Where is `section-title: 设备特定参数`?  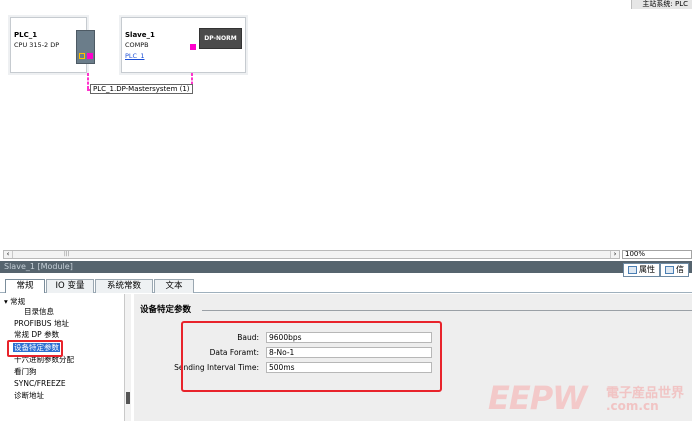 section-title: 设备特定参数 is located at coordinates (166, 310).